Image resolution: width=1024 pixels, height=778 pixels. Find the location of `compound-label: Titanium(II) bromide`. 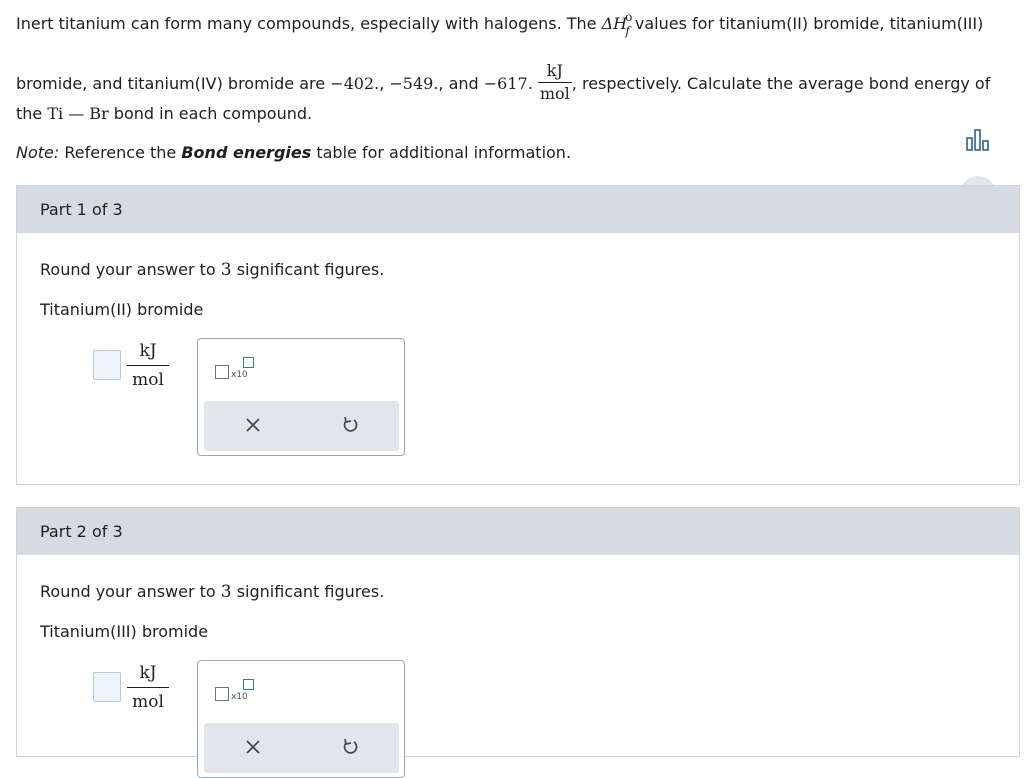

compound-label: Titanium(II) bromide is located at coordinates (122, 309).